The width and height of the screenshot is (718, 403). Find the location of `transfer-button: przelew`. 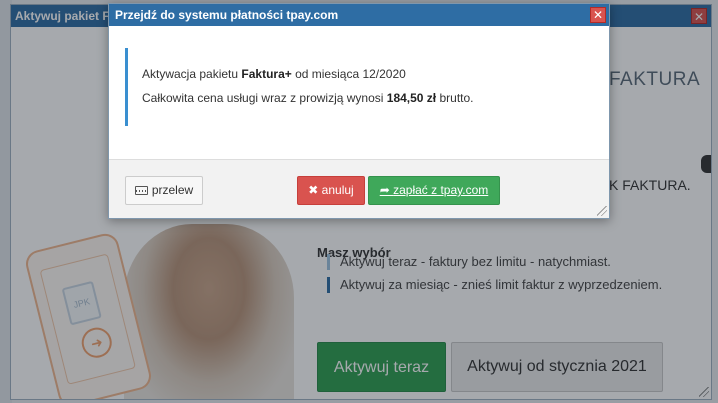

transfer-button: przelew is located at coordinates (164, 190).